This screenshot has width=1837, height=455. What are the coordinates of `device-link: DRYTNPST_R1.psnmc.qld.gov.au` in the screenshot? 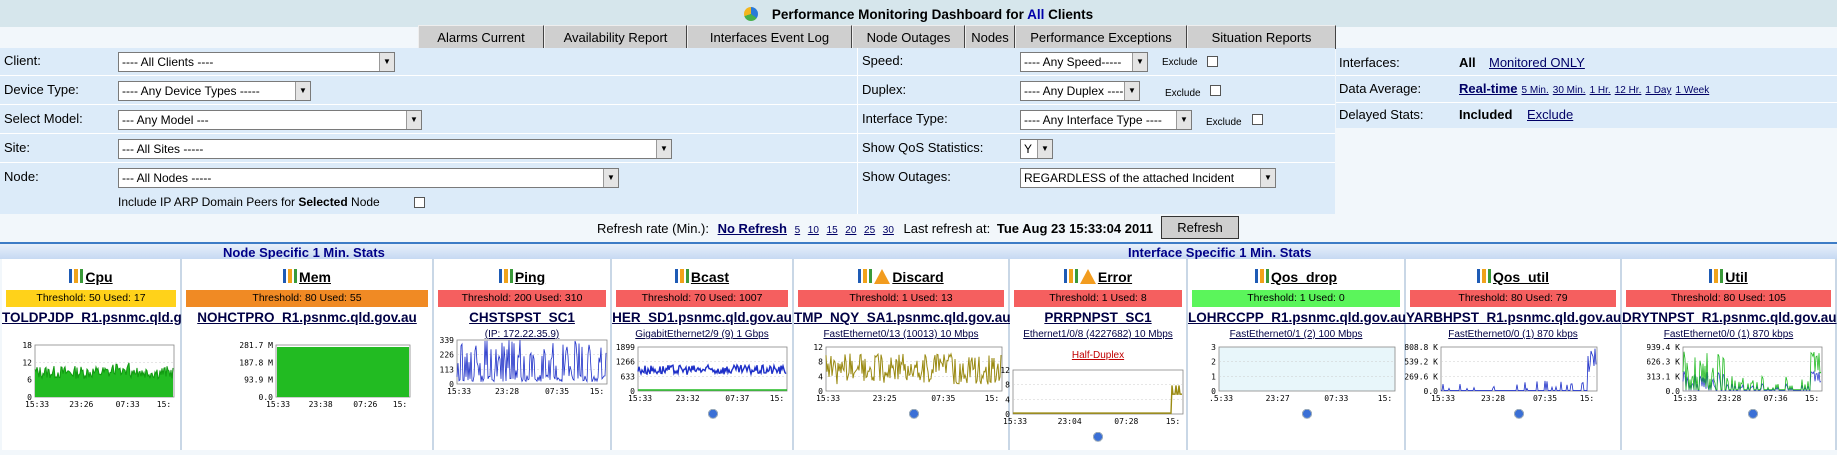 It's located at (1729, 317).